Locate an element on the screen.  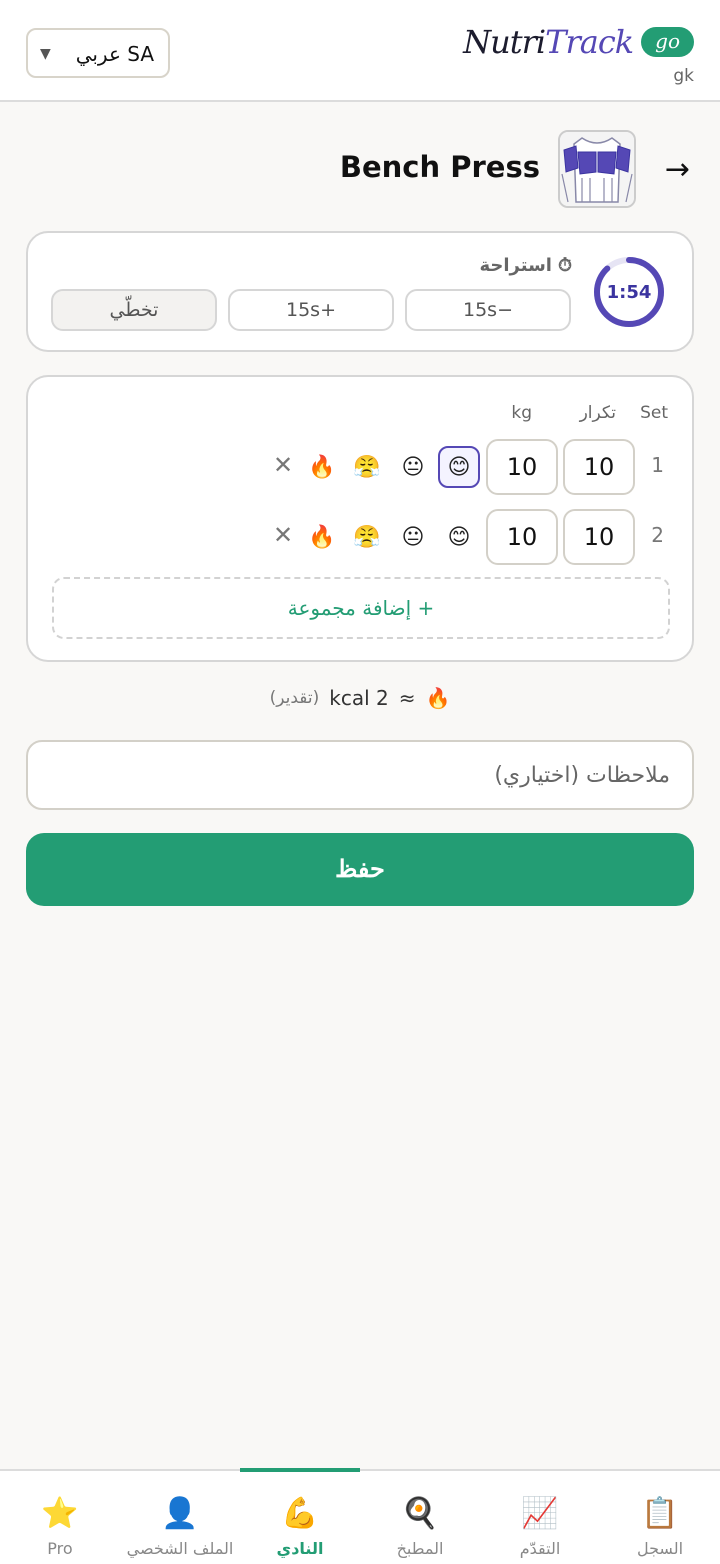
brand-badge: go is located at coordinates (667, 42).